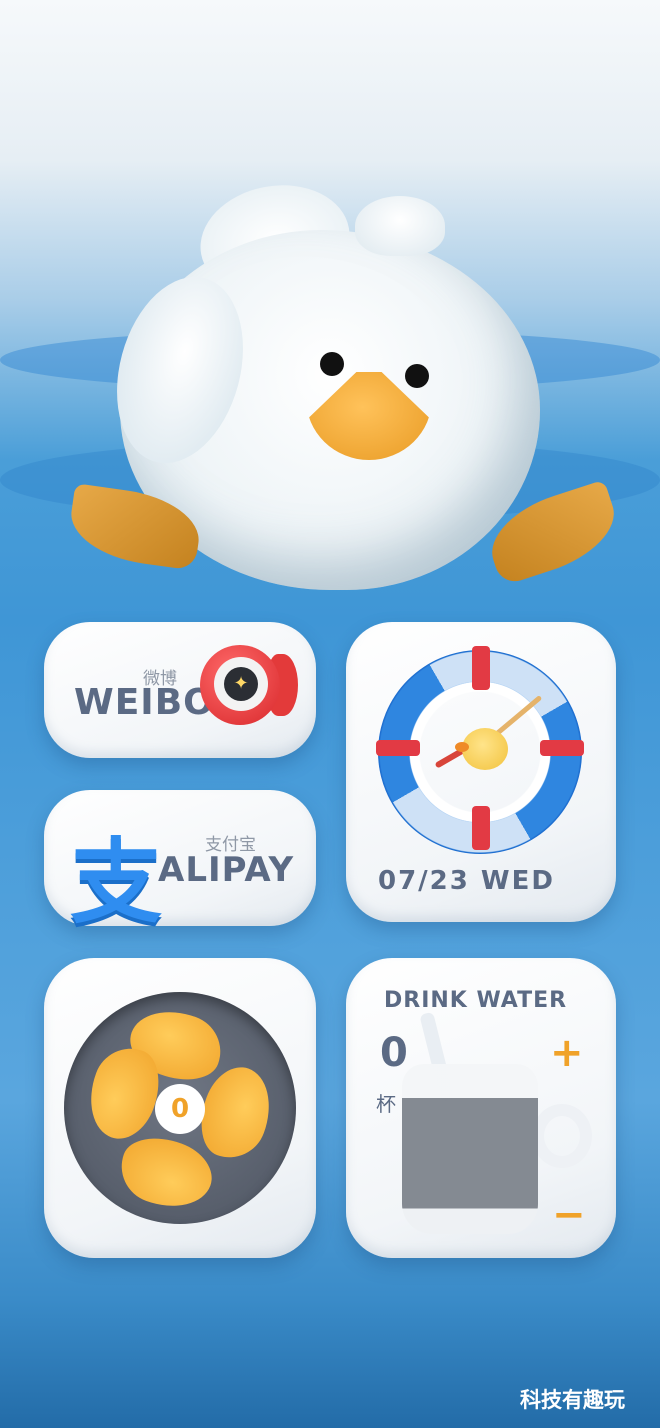  I want to click on chick-center-icon, so click(485, 749).